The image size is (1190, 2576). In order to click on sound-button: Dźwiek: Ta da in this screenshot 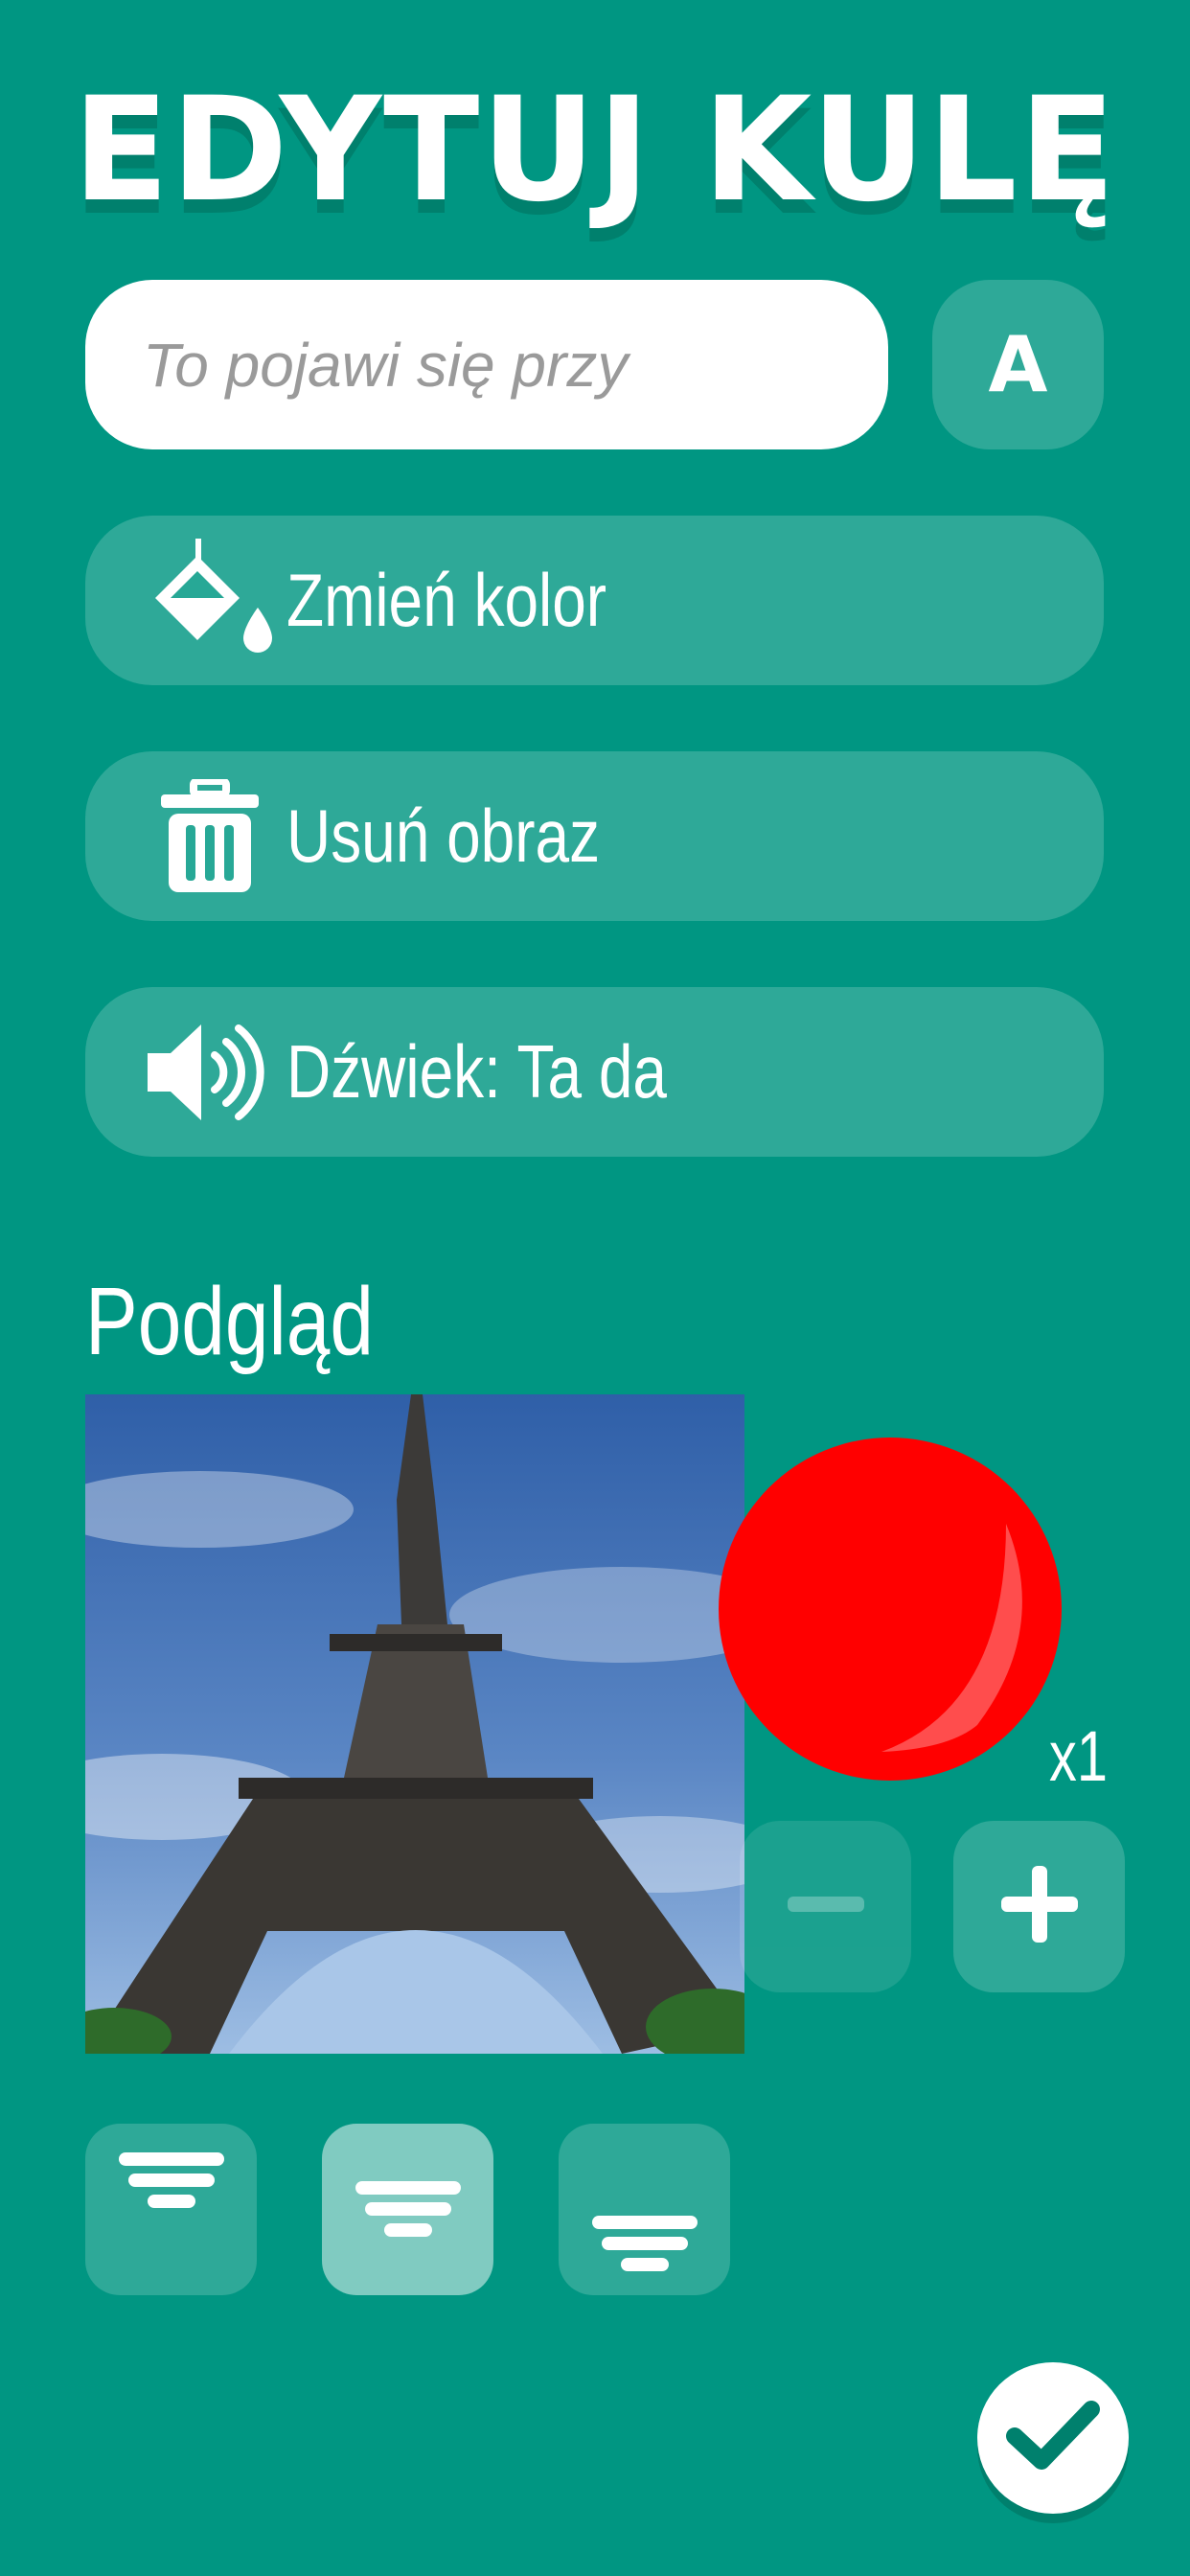, I will do `click(594, 1072)`.